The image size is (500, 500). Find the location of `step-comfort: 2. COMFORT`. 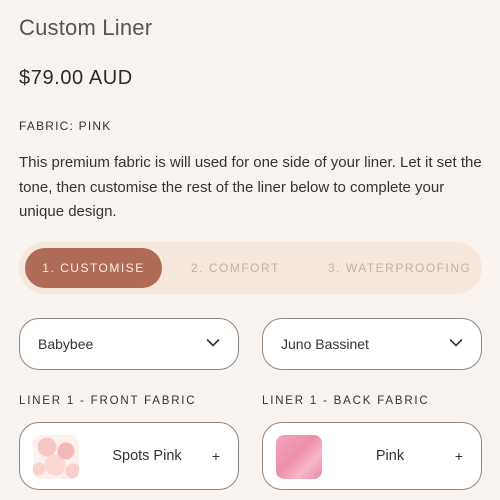

step-comfort: 2. COMFORT is located at coordinates (235, 268).